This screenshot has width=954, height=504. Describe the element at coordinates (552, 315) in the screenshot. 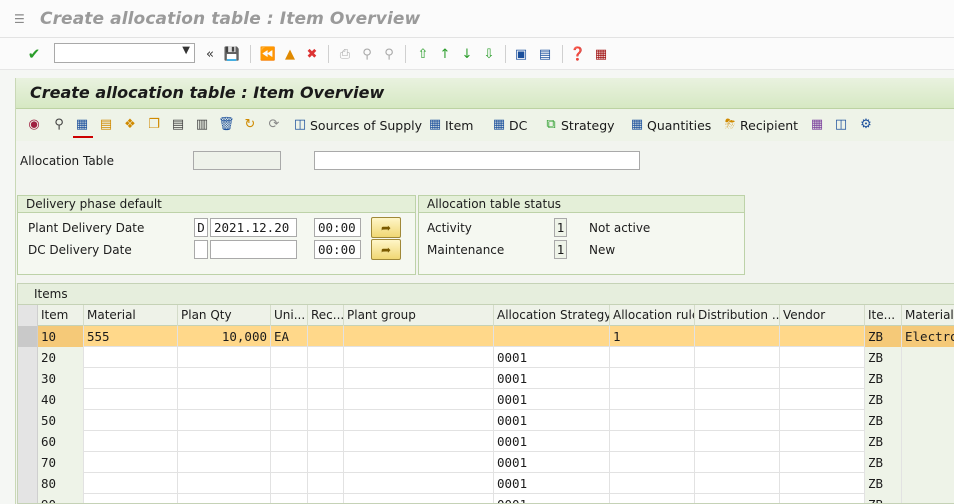

I see `col-header-allocation-strategy: Allocation Strategy` at that location.